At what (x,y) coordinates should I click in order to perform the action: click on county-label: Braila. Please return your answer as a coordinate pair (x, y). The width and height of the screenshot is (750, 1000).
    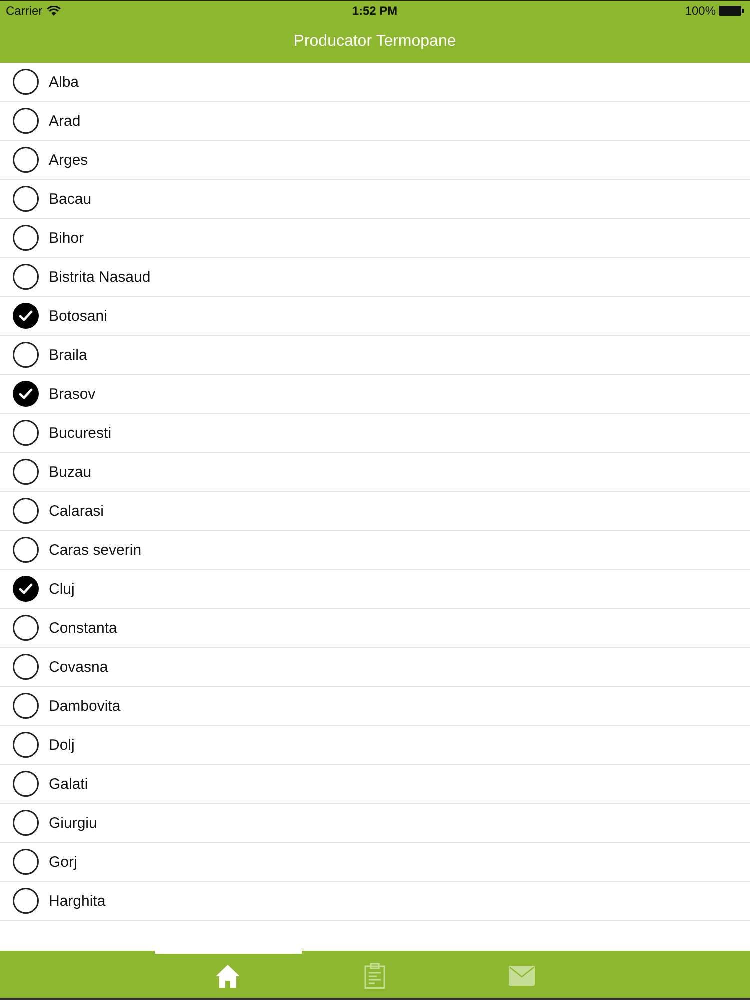
    Looking at the image, I should click on (68, 355).